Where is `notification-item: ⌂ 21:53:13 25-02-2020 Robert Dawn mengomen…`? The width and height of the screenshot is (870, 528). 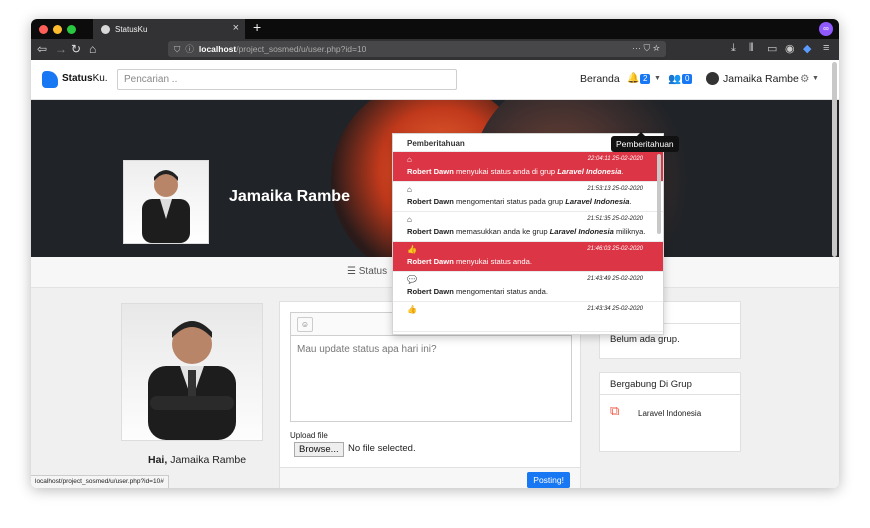 notification-item: ⌂ 21:53:13 25-02-2020 Robert Dawn mengomen… is located at coordinates (528, 197).